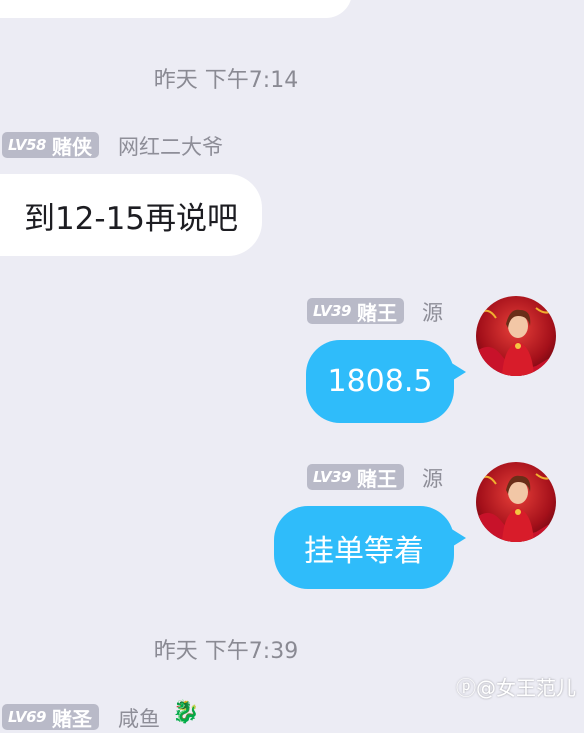 This screenshot has height=733, width=584. What do you see at coordinates (526, 688) in the screenshot?
I see `watermark-text: @女王范儿` at bounding box center [526, 688].